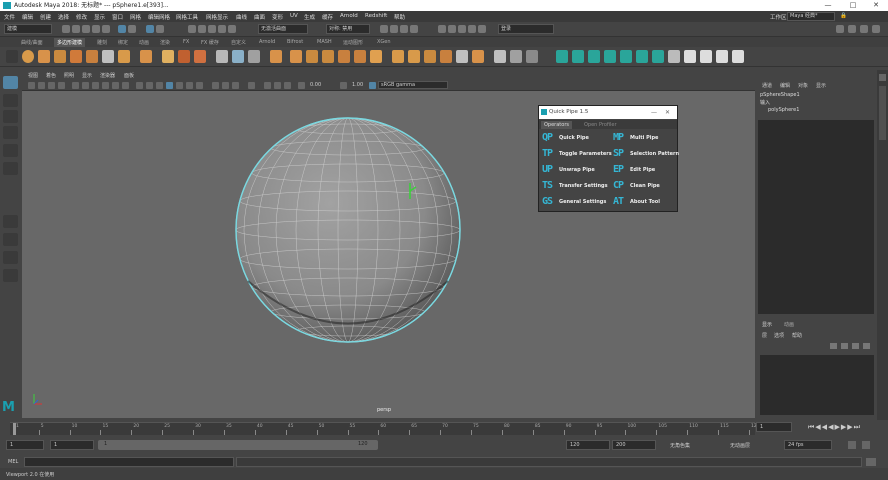  I want to click on layer-menu-options: 选项, so click(779, 335).